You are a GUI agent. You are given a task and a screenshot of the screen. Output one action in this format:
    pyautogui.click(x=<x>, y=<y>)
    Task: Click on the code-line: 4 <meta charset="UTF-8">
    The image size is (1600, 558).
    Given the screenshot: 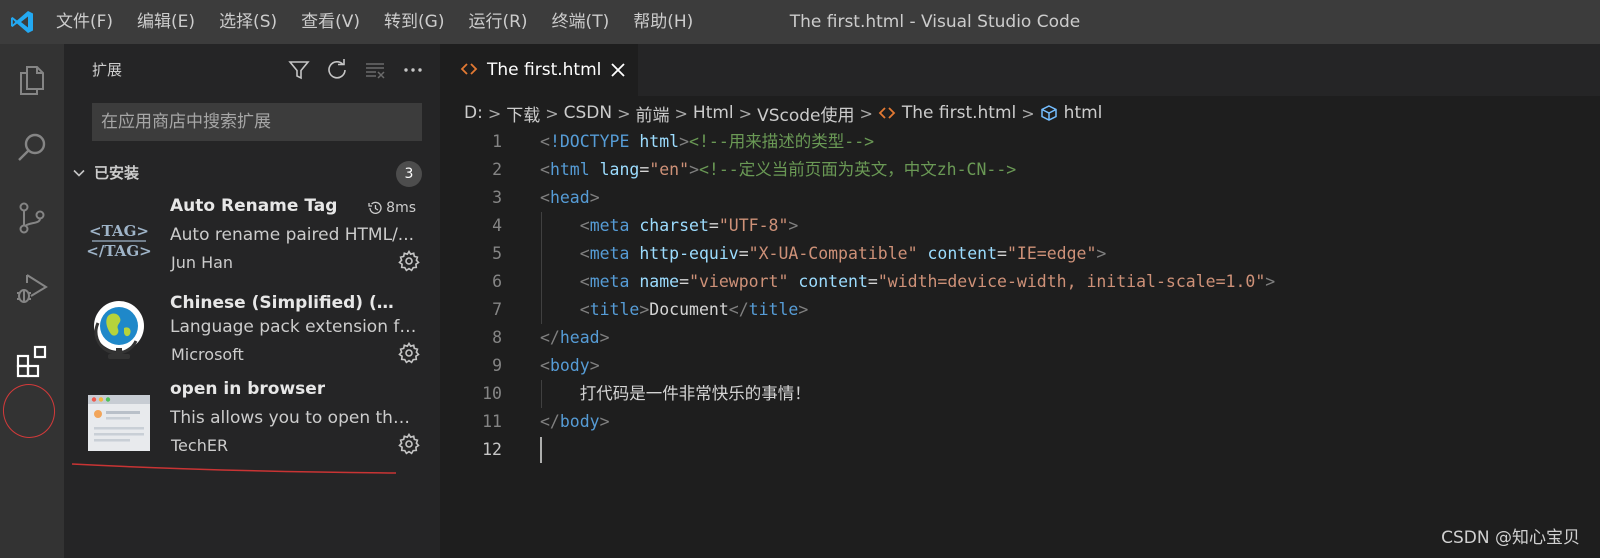 What is the action you would take?
    pyautogui.click(x=1020, y=226)
    